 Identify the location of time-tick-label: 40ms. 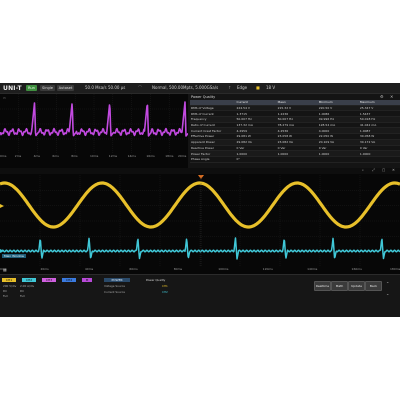
(89, 269).